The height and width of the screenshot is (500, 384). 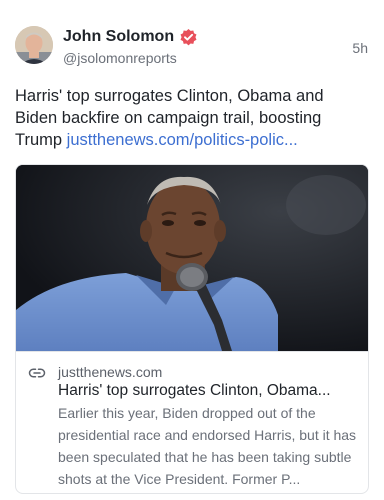 What do you see at coordinates (191, 48) in the screenshot?
I see `post-header: John Solomon @jsolomonreports 5h` at bounding box center [191, 48].